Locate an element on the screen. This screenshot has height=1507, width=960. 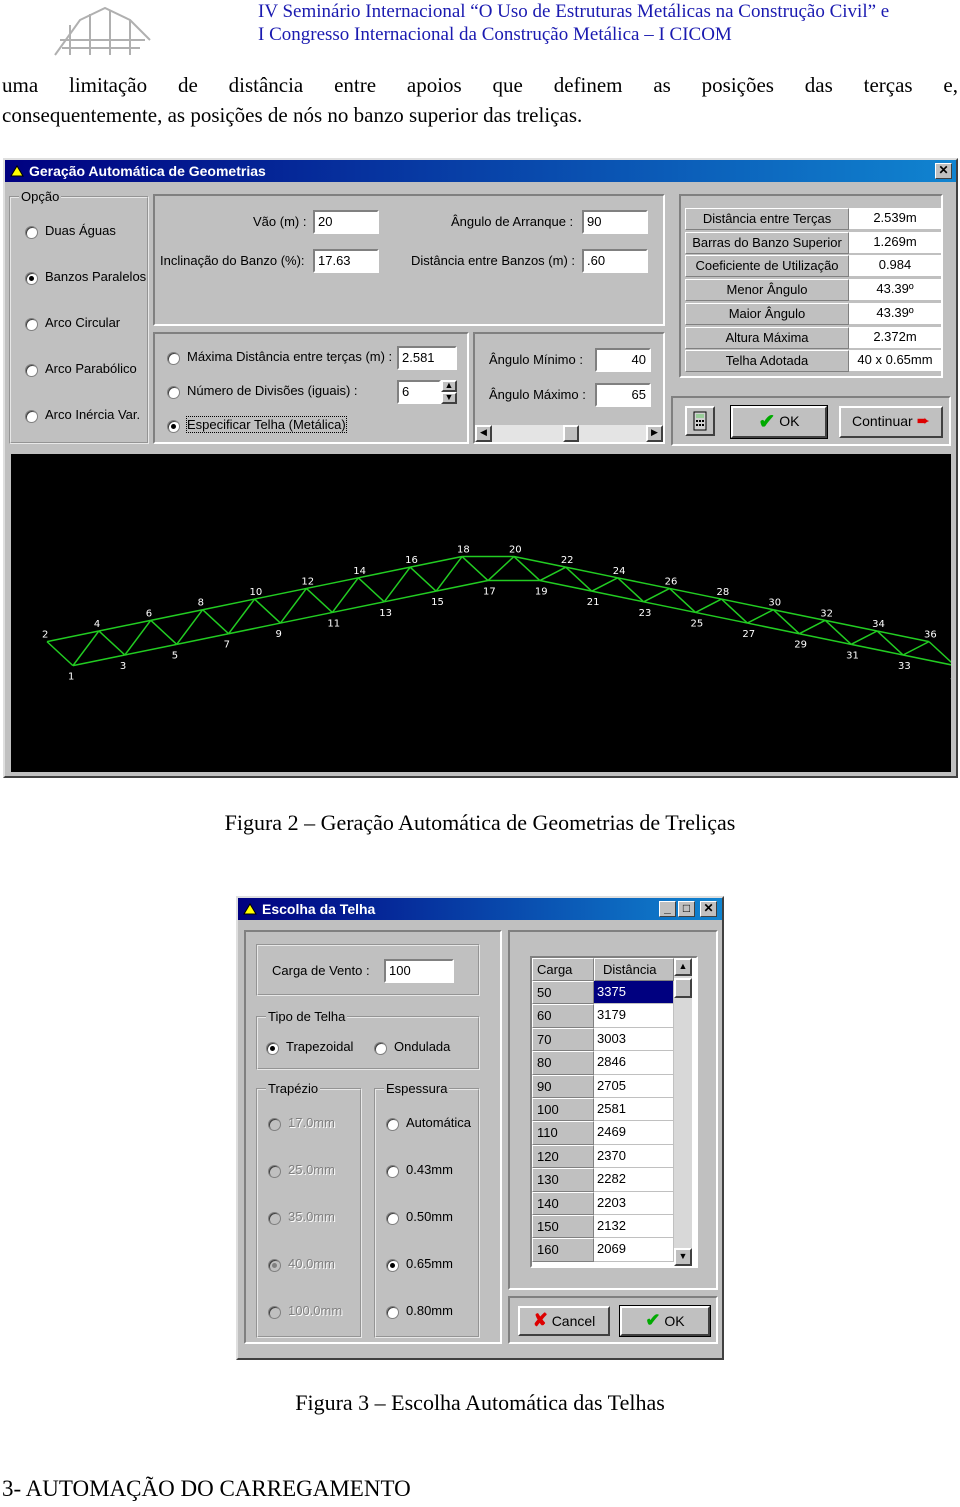
cancel-button: ✘ Cancel is located at coordinates (564, 1321).